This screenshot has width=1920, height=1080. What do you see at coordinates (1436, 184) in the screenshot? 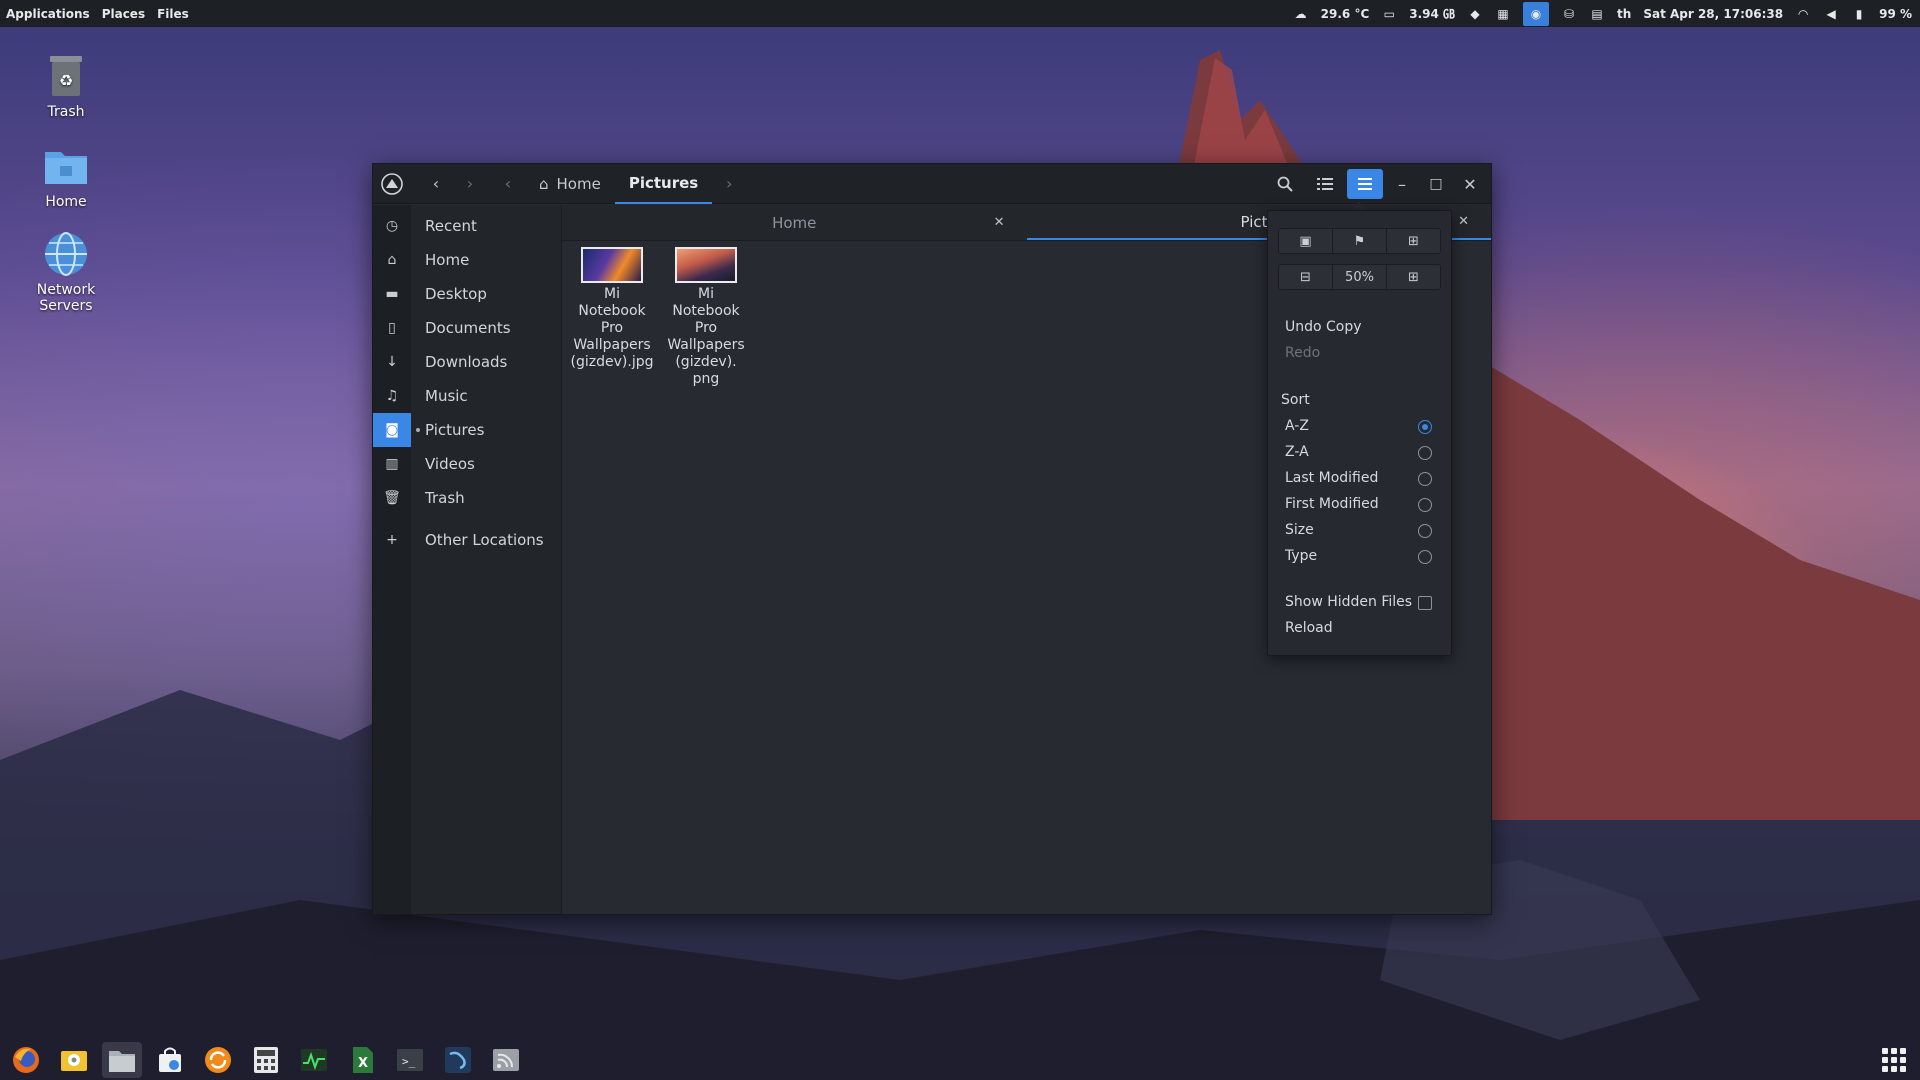
I see `maximize-button: □` at bounding box center [1436, 184].